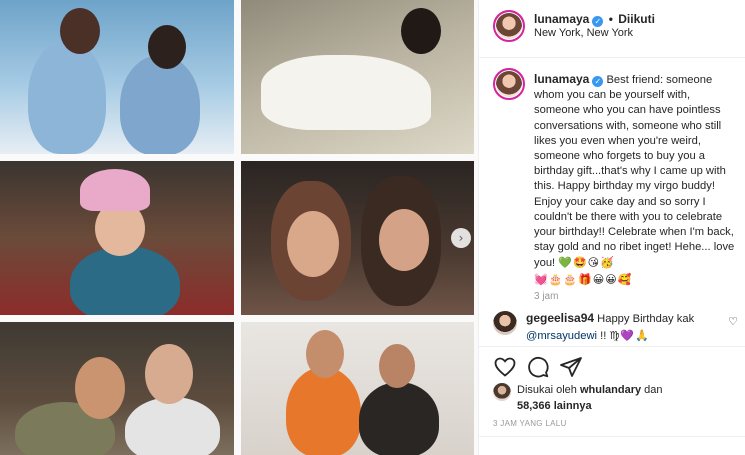 This screenshot has width=745, height=455. Describe the element at coordinates (534, 406) in the screenshot. I see `likes-count-link: 58,366` at that location.